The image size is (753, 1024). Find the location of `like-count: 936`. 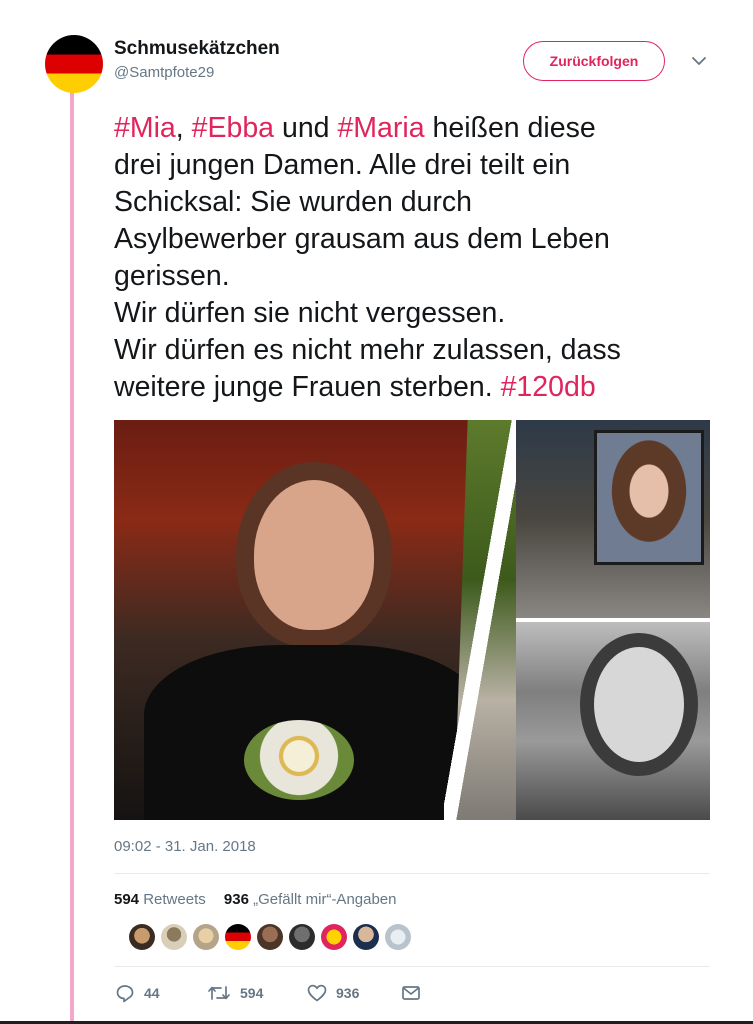

like-count: 936 is located at coordinates (348, 993).